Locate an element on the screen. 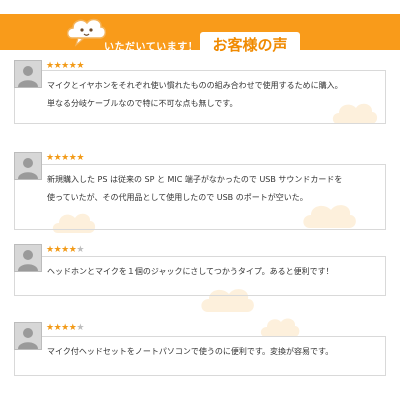 This screenshot has height=400, width=400. header-bar: いただいています！ お客様の声 is located at coordinates (200, 36).